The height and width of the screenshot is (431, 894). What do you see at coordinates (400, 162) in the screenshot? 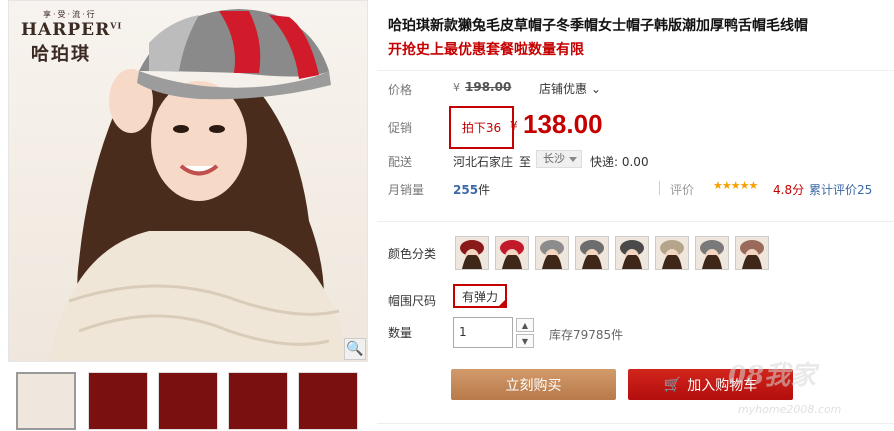
I see `shipping-label: 配送` at bounding box center [400, 162].